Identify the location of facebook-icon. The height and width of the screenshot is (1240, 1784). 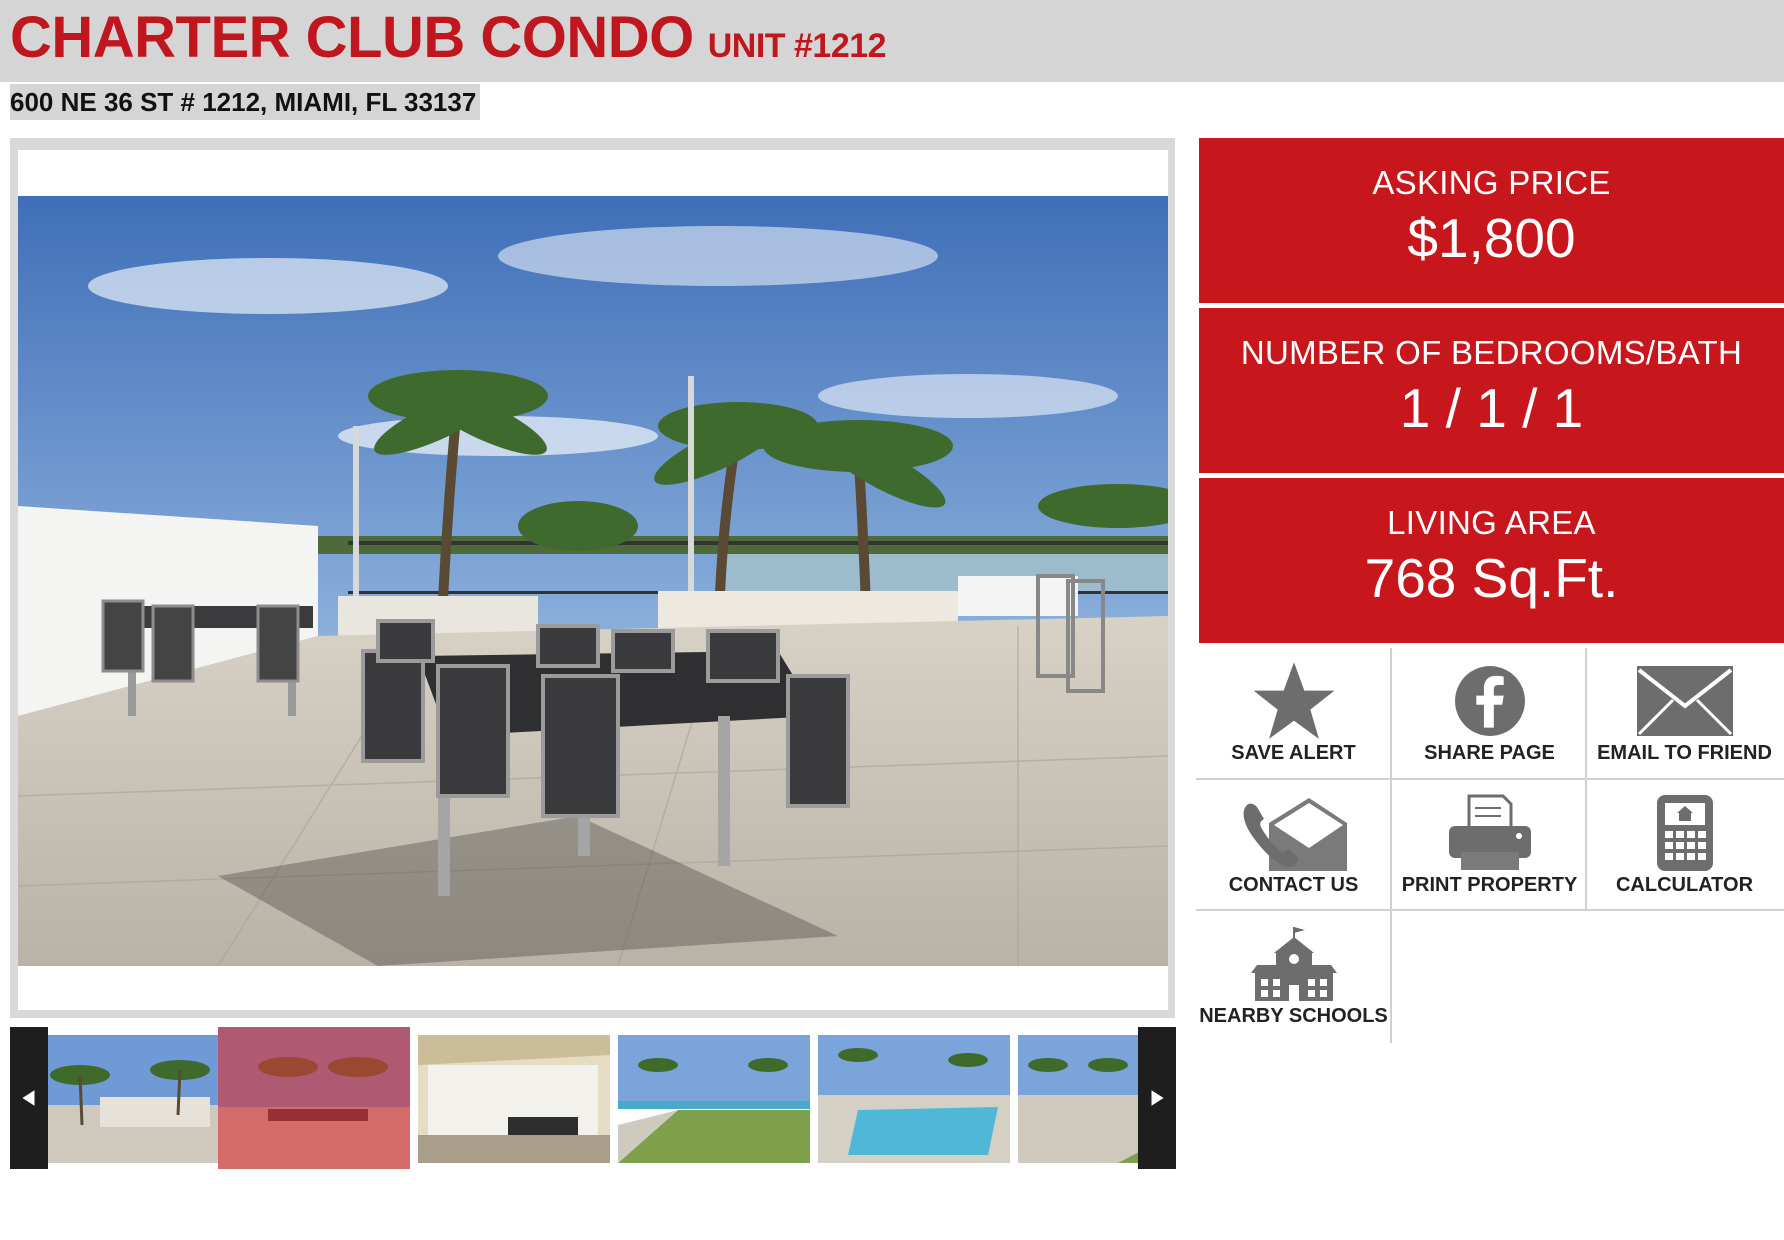
(1489, 701).